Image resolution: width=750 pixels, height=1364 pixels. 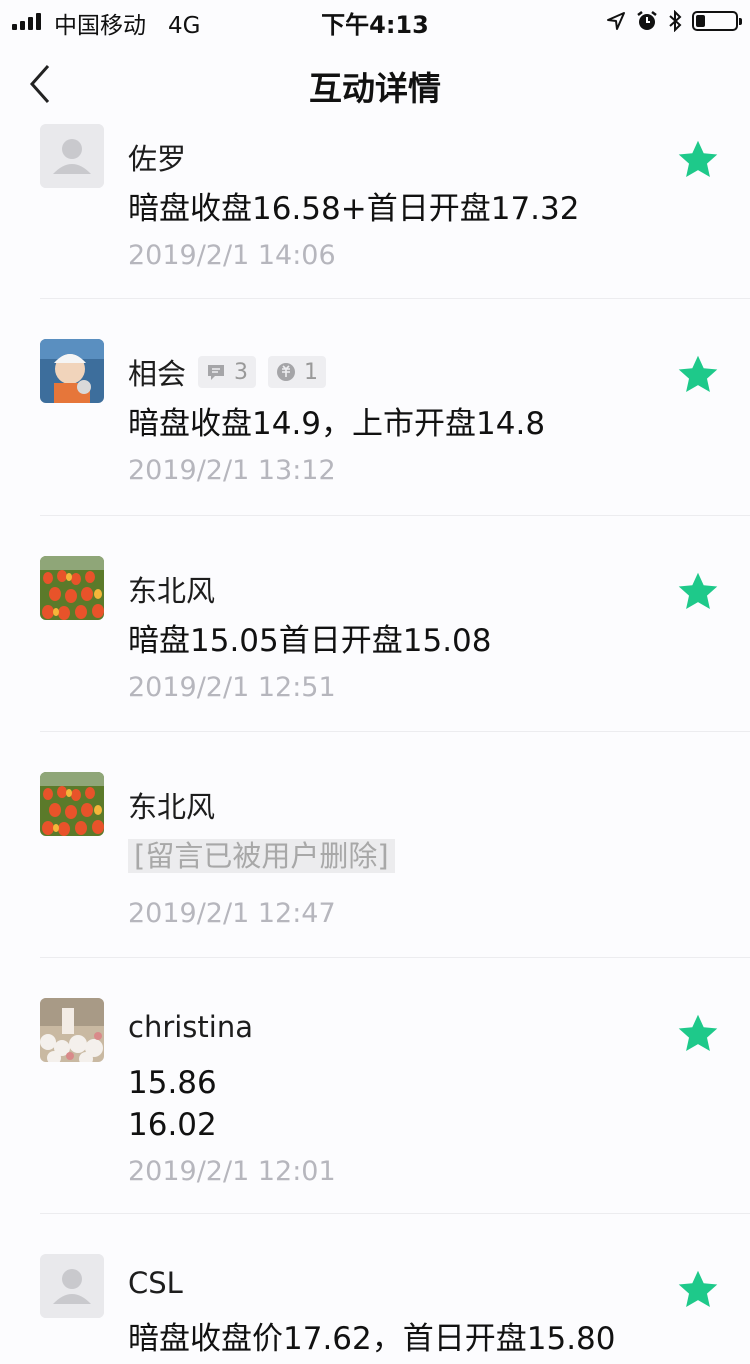 I want to click on comment-text: 暗盘15.05首日开盘15.08, so click(x=310, y=641).